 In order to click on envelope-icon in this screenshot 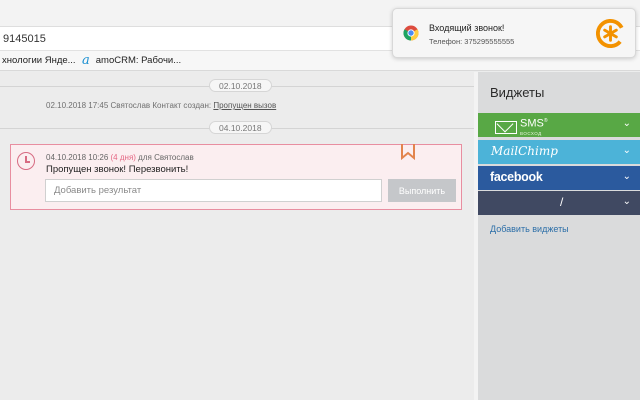, I will do `click(506, 127)`.